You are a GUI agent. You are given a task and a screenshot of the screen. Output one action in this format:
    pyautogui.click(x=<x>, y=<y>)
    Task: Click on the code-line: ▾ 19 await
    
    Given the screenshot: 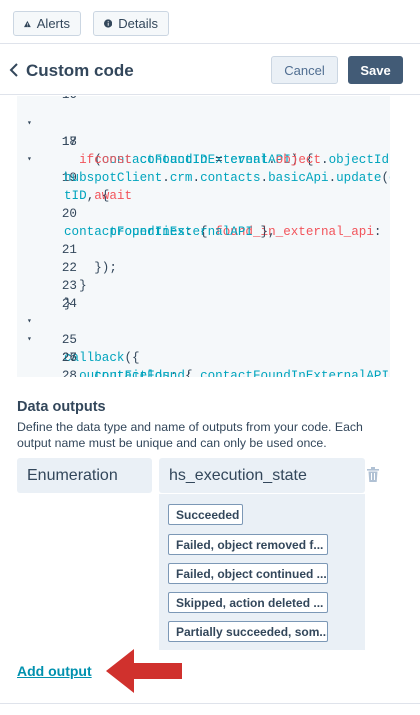 What is the action you would take?
    pyautogui.click(x=203, y=168)
    